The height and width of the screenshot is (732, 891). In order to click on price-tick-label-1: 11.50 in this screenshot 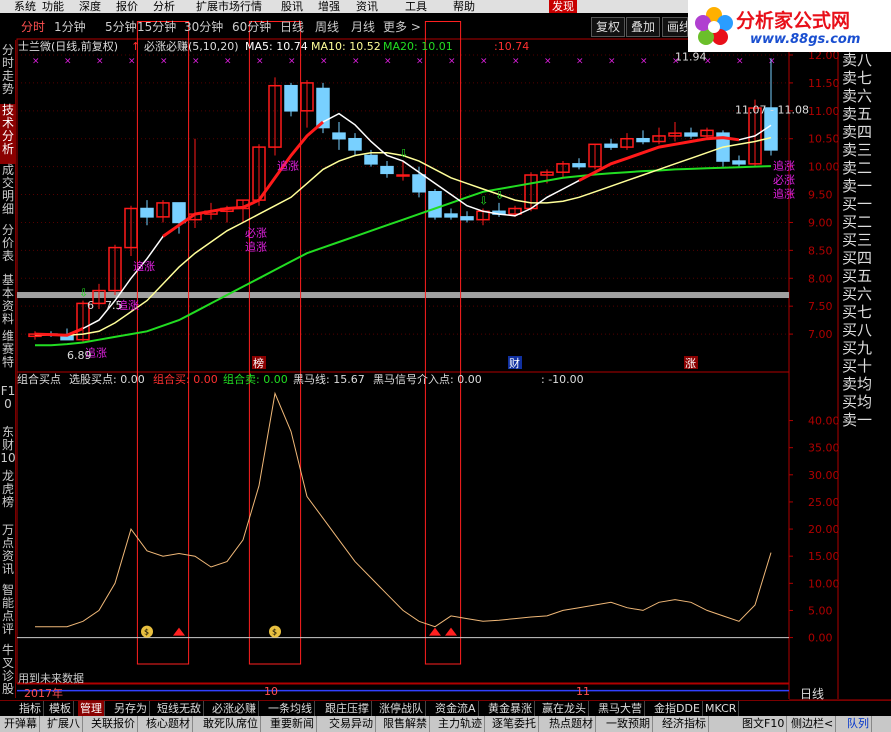, I will do `click(824, 83)`.